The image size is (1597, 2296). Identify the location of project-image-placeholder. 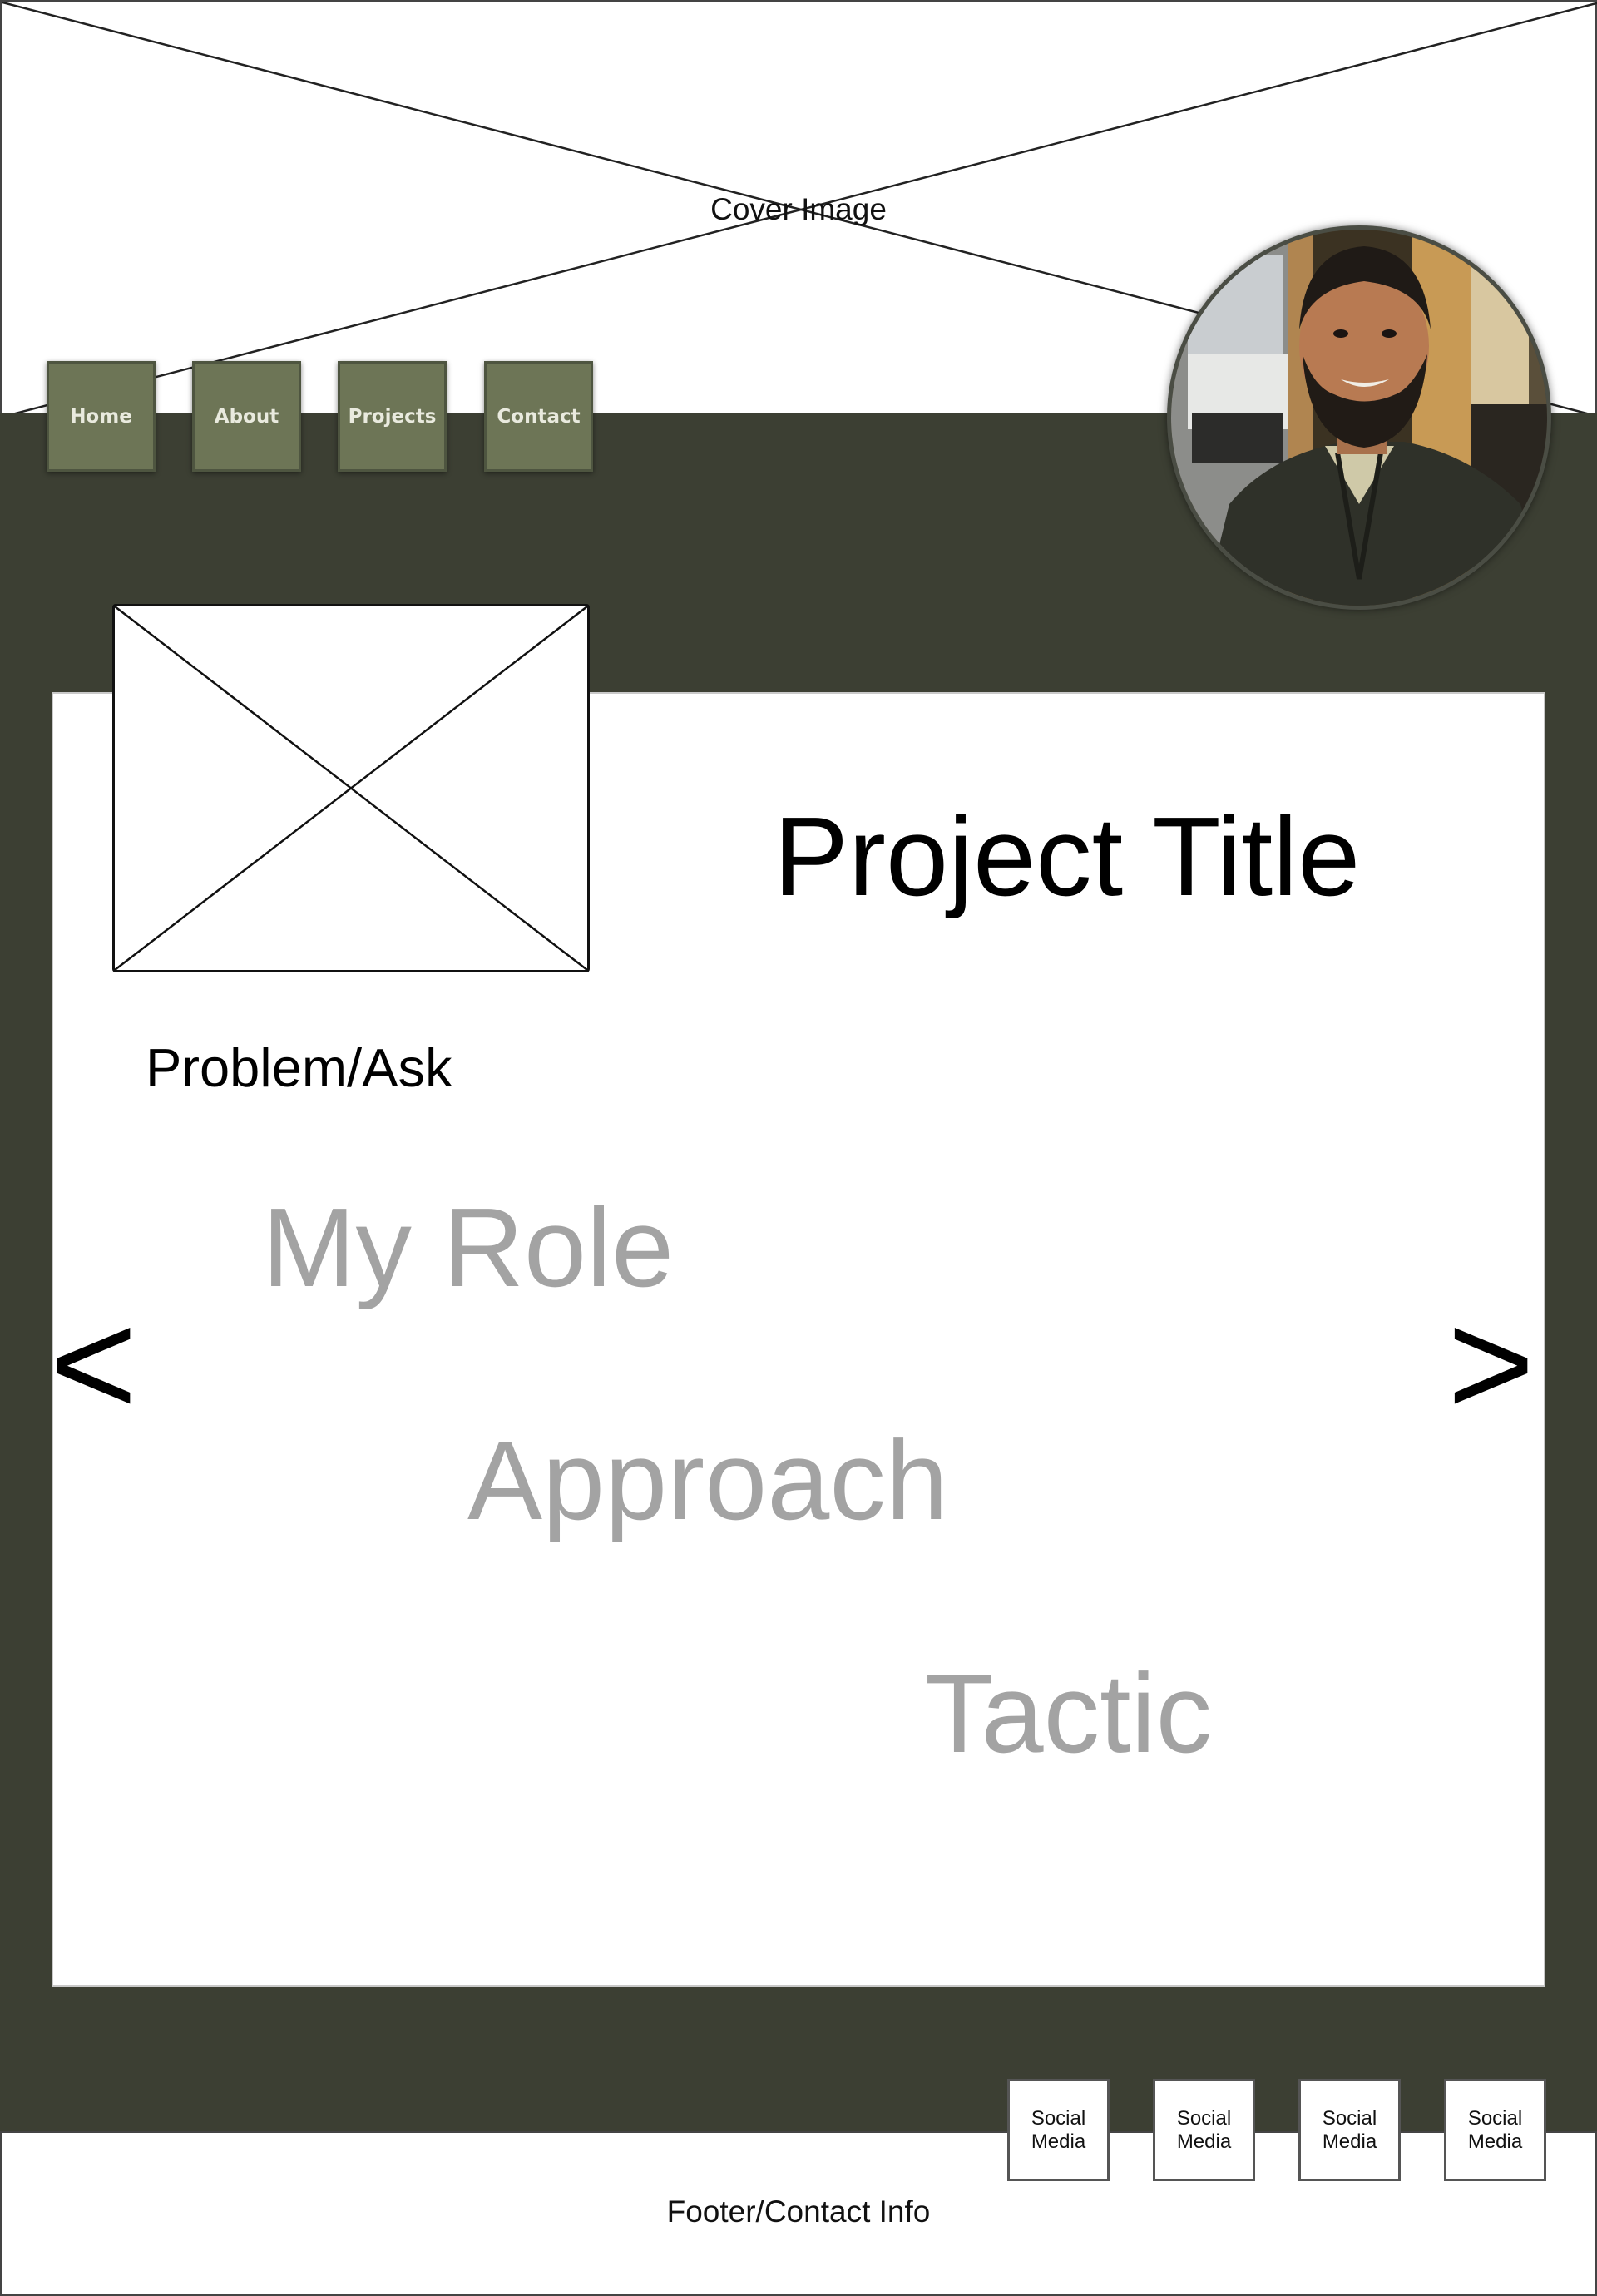
(351, 788).